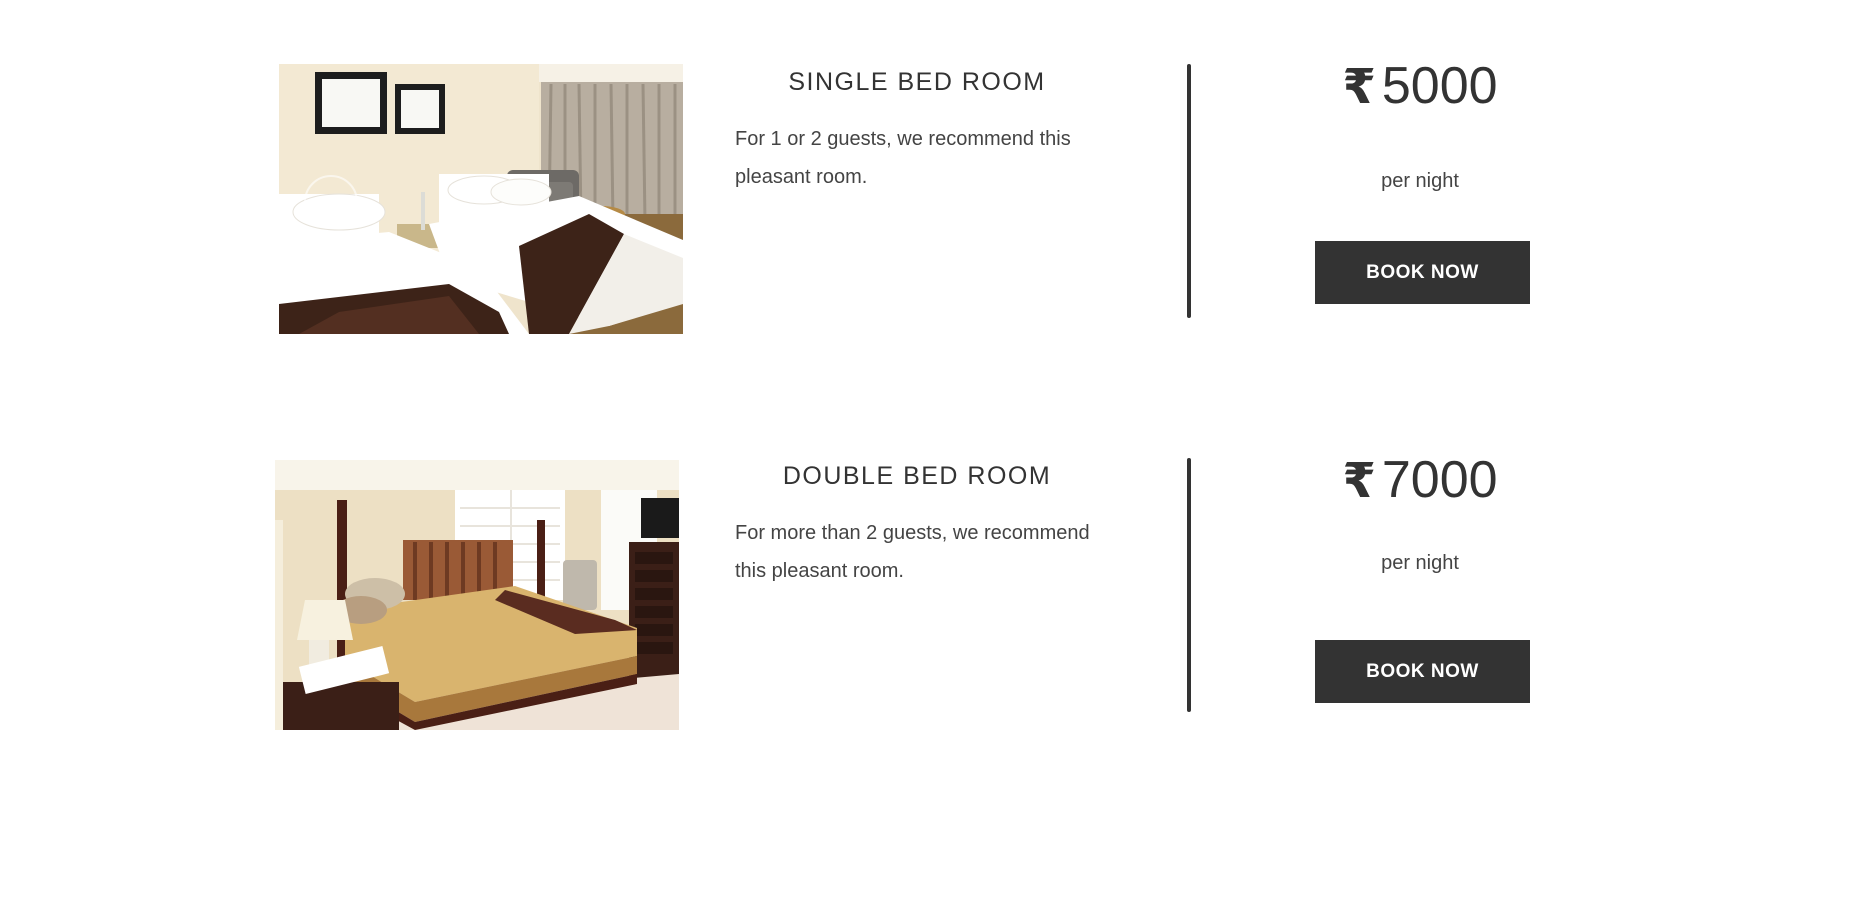 Image resolution: width=1852 pixels, height=910 pixels. What do you see at coordinates (1439, 480) in the screenshot?
I see `price-value: 7000` at bounding box center [1439, 480].